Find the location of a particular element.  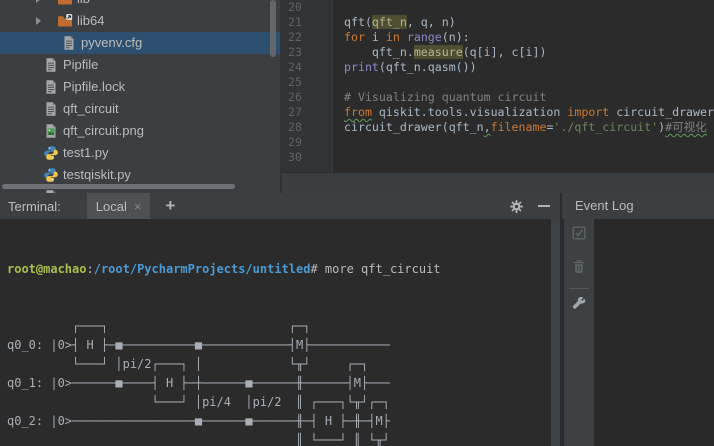

prompt-command: # more qft_circuit is located at coordinates (375, 269).